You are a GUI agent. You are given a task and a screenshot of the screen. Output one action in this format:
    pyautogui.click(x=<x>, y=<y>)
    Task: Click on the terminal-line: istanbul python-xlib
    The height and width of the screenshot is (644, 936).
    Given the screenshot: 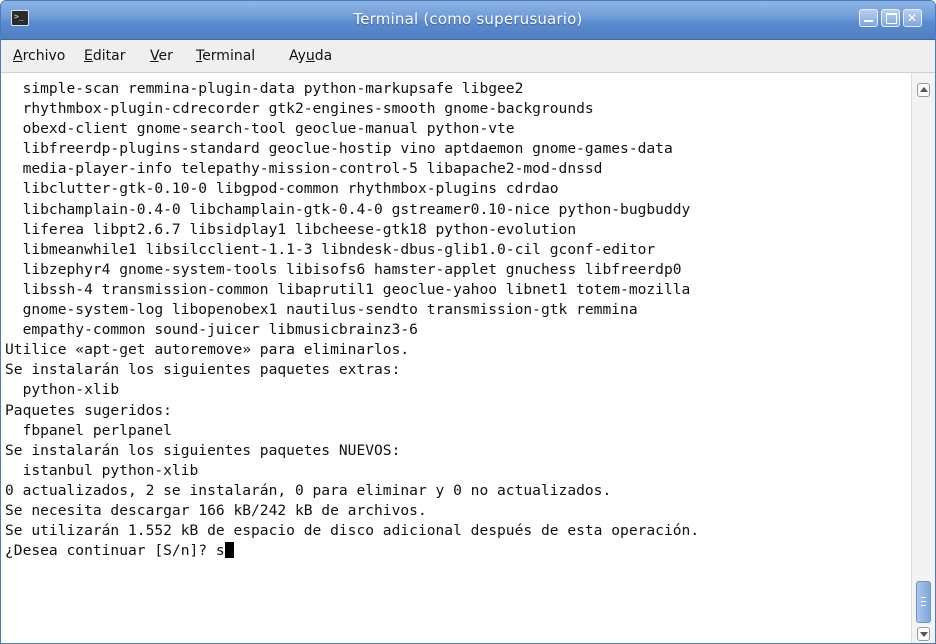 What is the action you would take?
    pyautogui.click(x=102, y=470)
    